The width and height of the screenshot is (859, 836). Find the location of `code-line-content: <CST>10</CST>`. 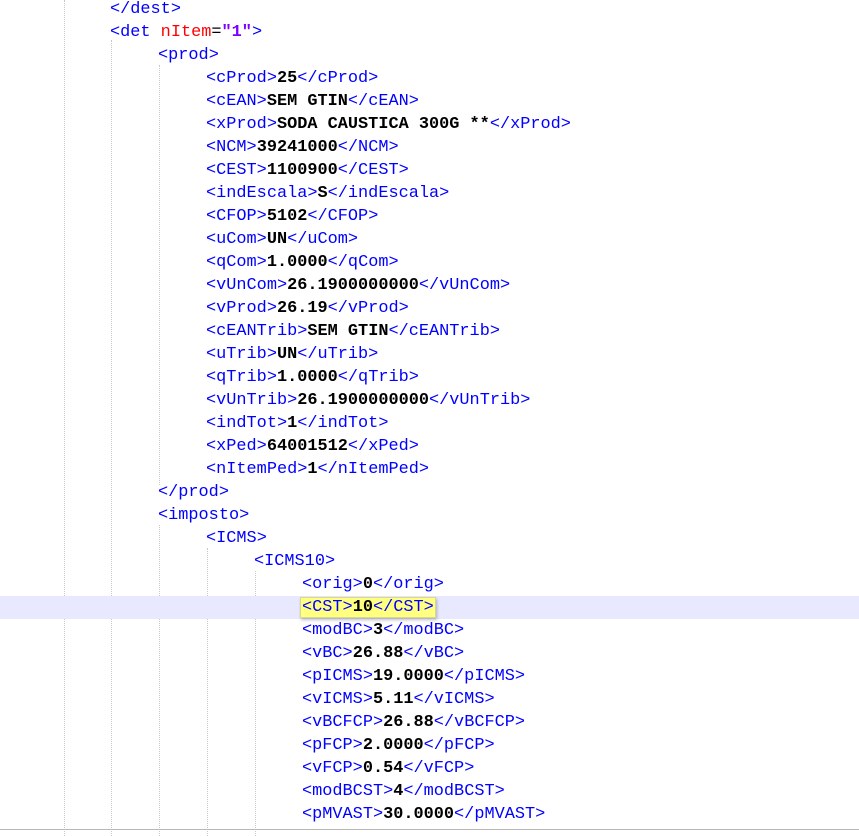

code-line-content: <CST>10</CST> is located at coordinates (368, 607).